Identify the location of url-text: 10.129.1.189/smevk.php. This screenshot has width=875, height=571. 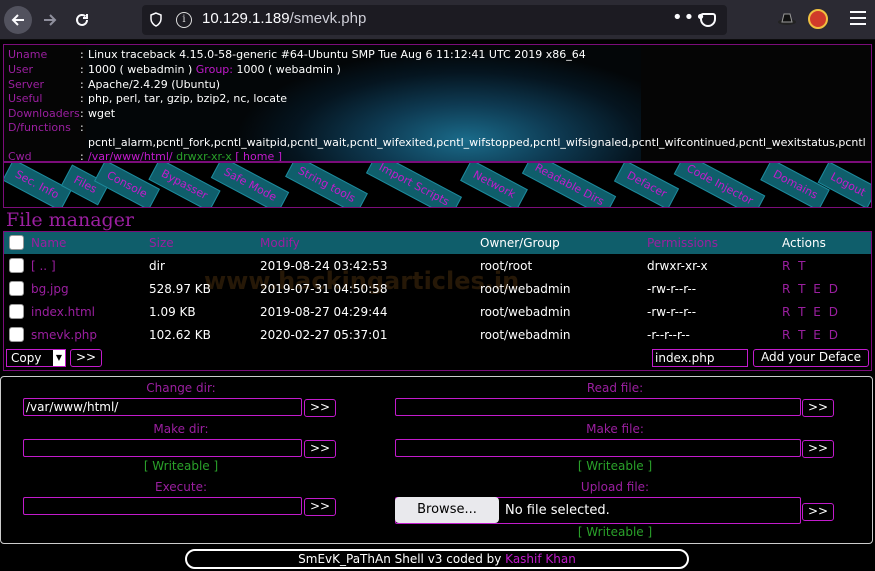
(284, 18).